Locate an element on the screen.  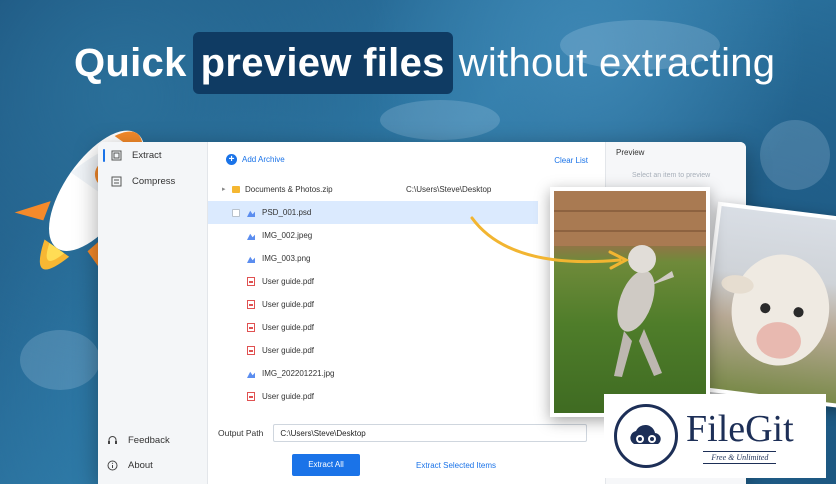
file-row: IMG_202201221.jpg is located at coordinates (373, 373).